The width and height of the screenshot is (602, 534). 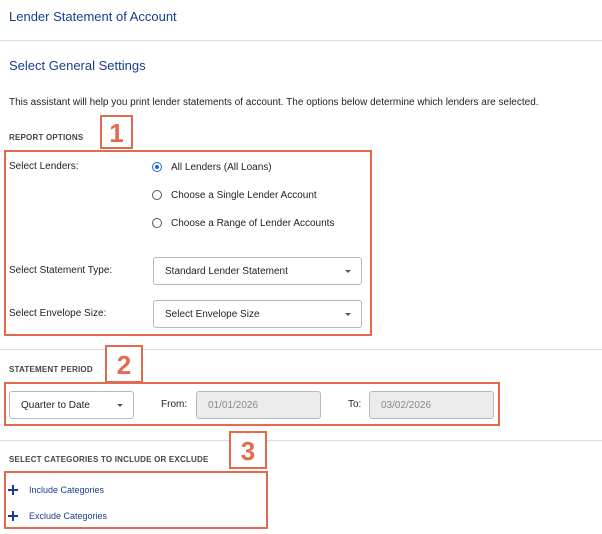 I want to click on annotation-badge-2: 2, so click(x=124, y=364).